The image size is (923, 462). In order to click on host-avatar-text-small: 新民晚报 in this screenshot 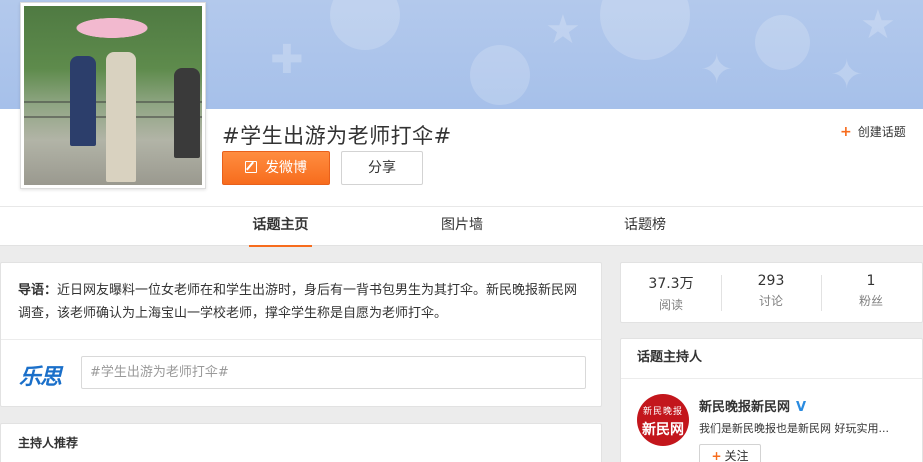, I will do `click(662, 412)`.